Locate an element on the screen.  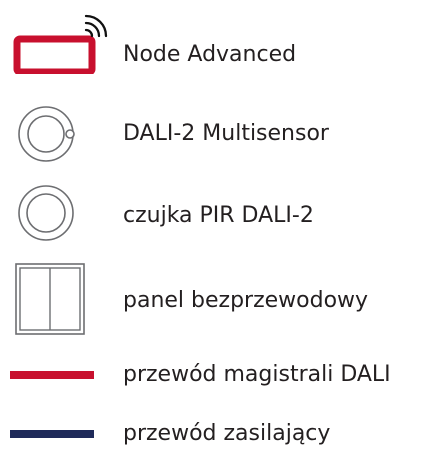
legend-label: Node Advanced is located at coordinates (210, 54).